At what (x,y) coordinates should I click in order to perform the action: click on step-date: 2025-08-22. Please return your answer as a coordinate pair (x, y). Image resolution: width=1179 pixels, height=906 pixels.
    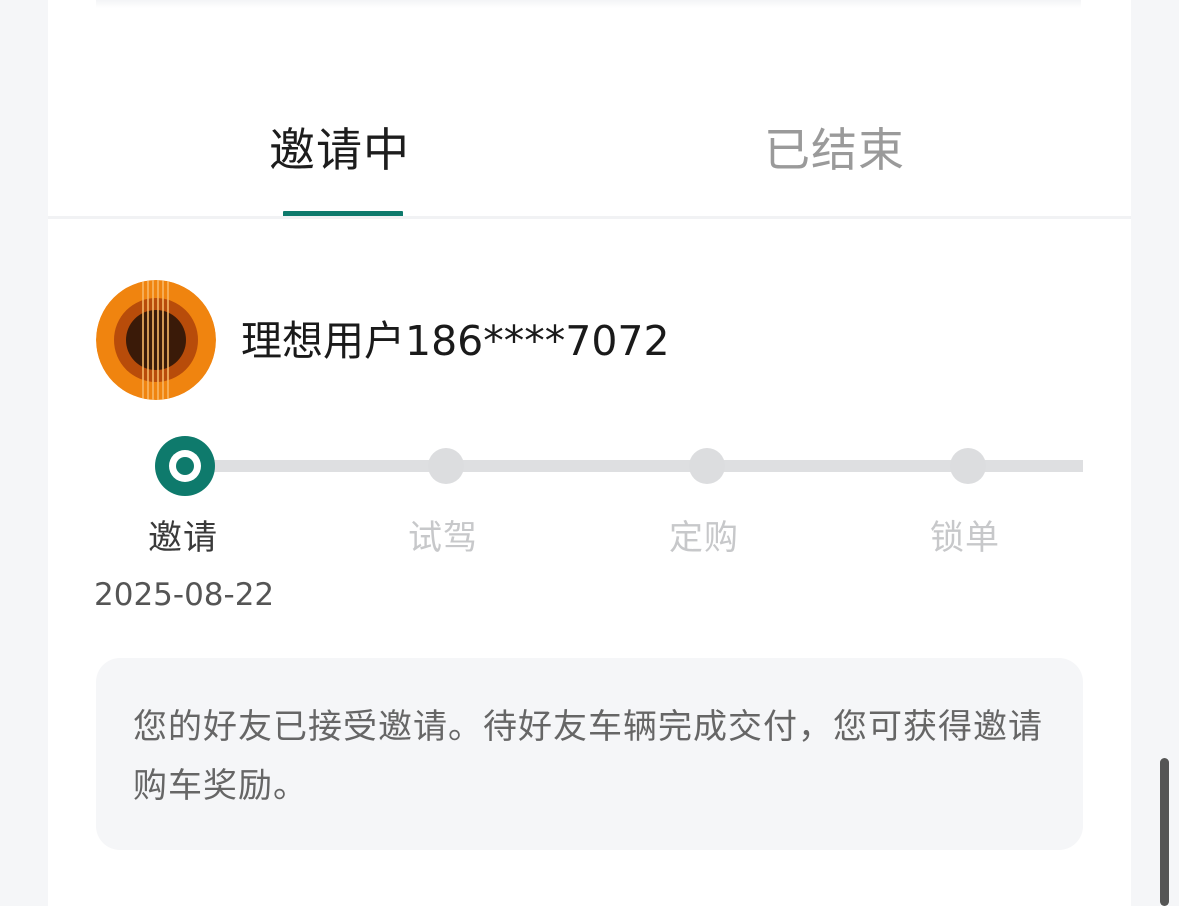
    Looking at the image, I should click on (184, 595).